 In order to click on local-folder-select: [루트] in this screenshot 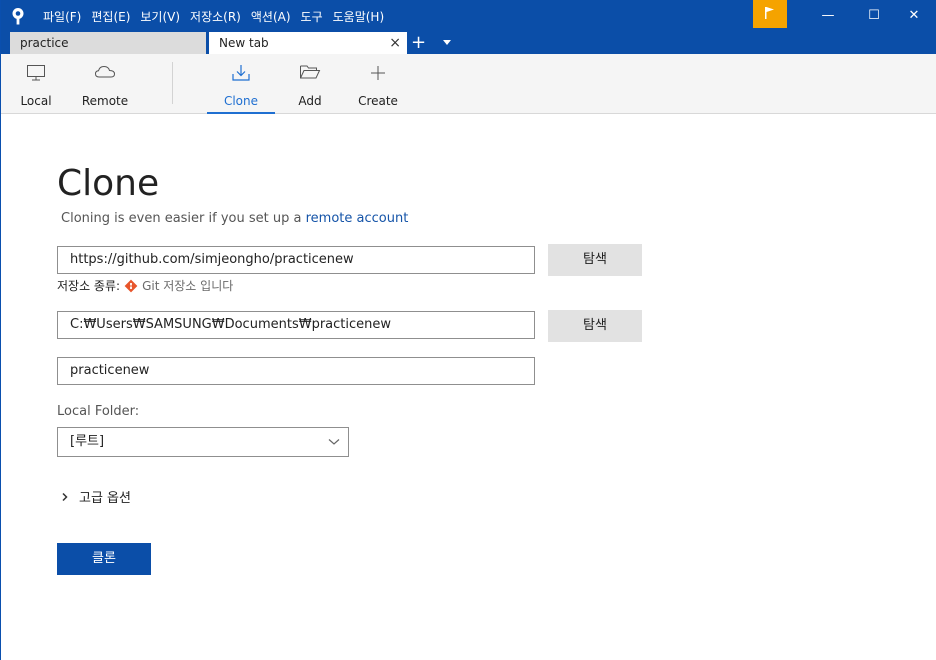, I will do `click(203, 442)`.